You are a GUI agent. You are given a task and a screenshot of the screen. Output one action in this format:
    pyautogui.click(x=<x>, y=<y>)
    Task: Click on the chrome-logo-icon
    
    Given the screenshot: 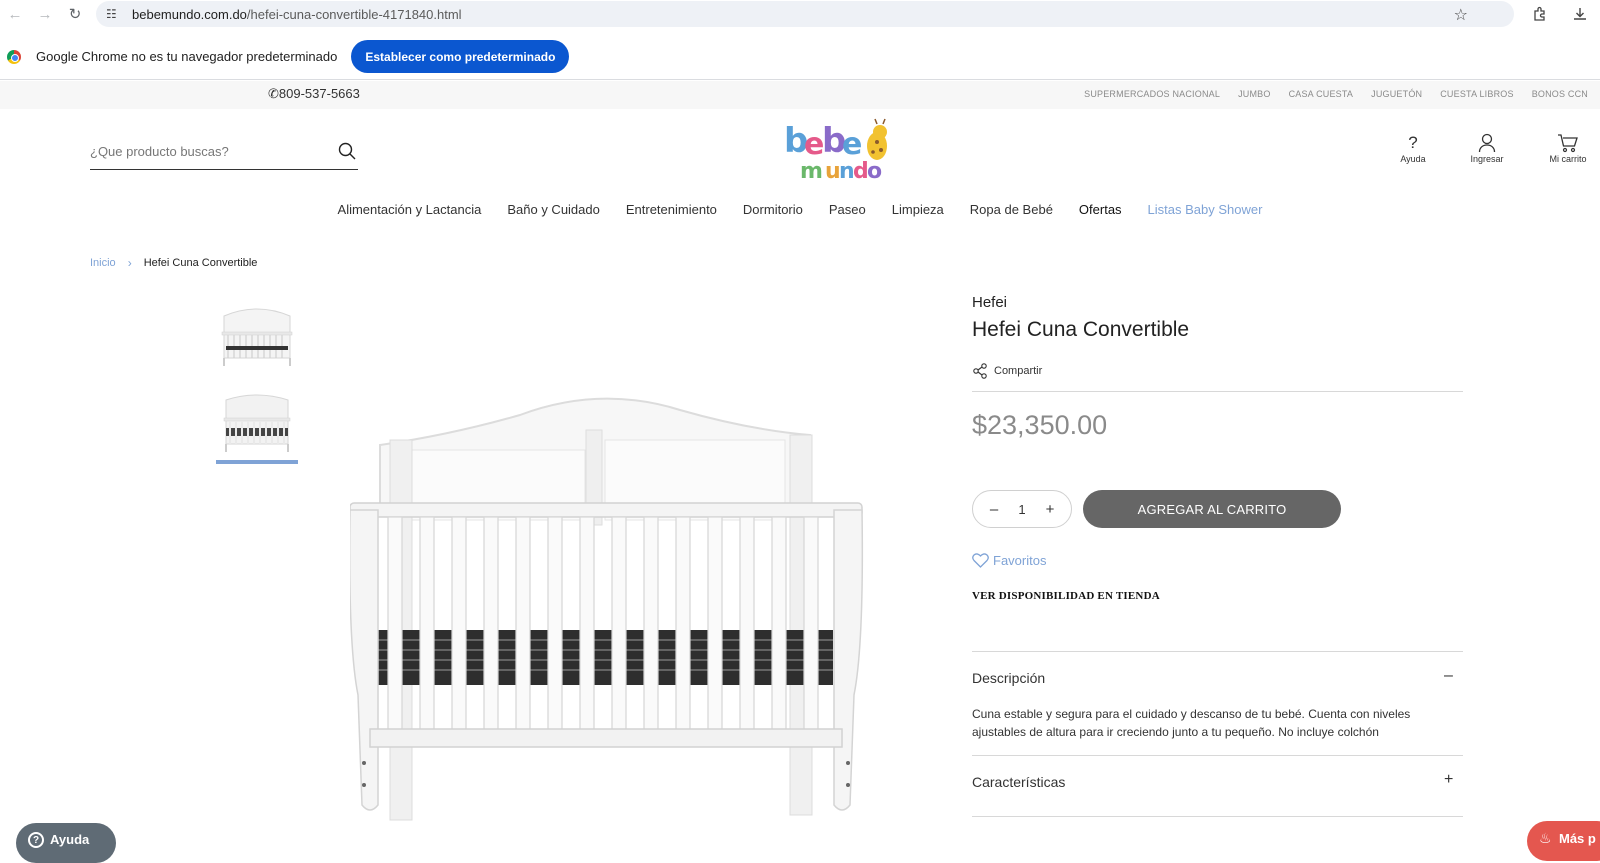 What is the action you would take?
    pyautogui.click(x=14, y=56)
    